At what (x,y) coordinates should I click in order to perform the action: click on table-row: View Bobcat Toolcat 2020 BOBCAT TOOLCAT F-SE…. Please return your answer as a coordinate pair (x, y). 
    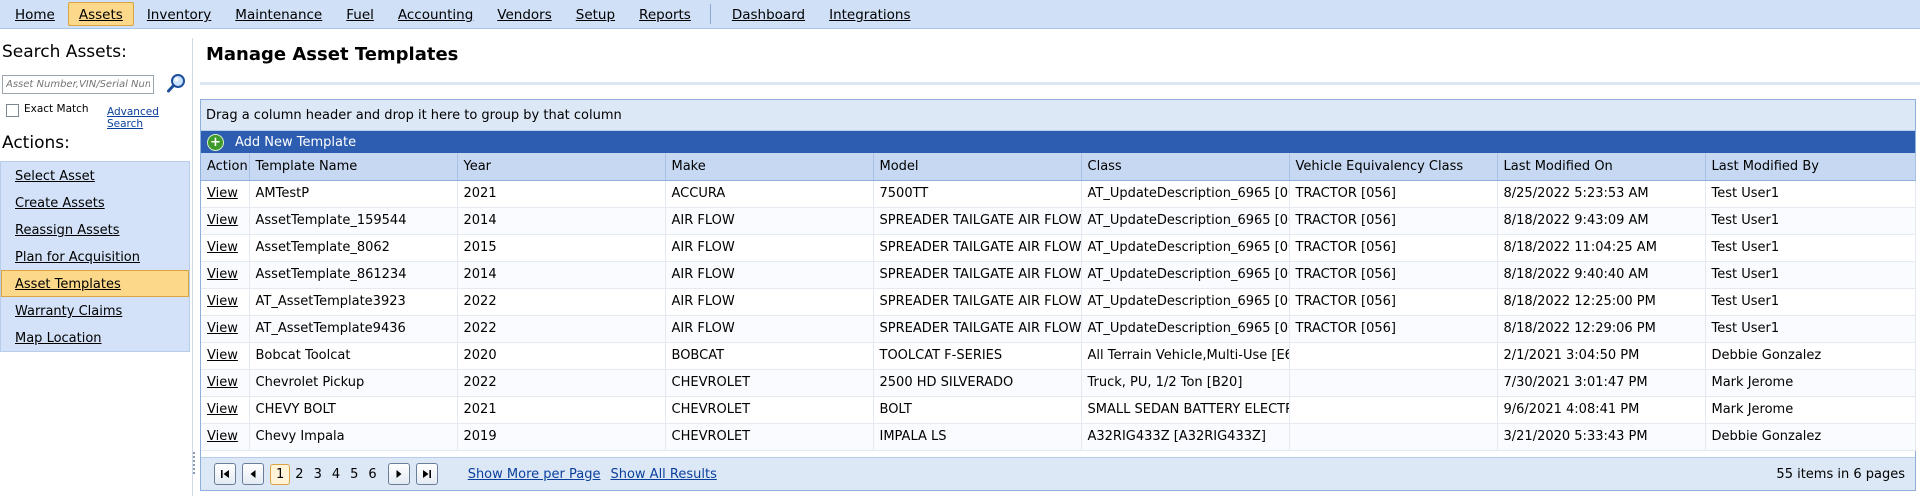
    Looking at the image, I should click on (1058, 356).